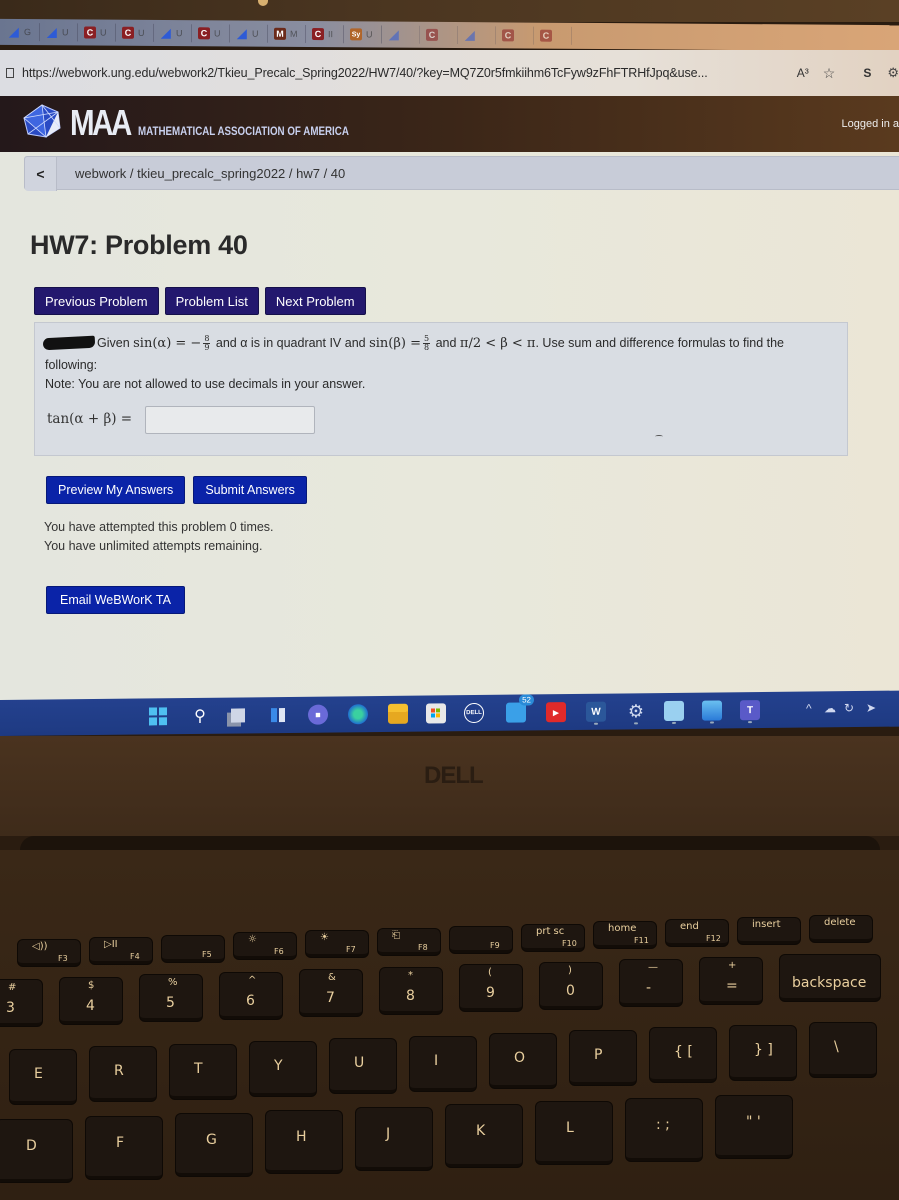  I want to click on extensions-icon: ⚙, so click(893, 73).